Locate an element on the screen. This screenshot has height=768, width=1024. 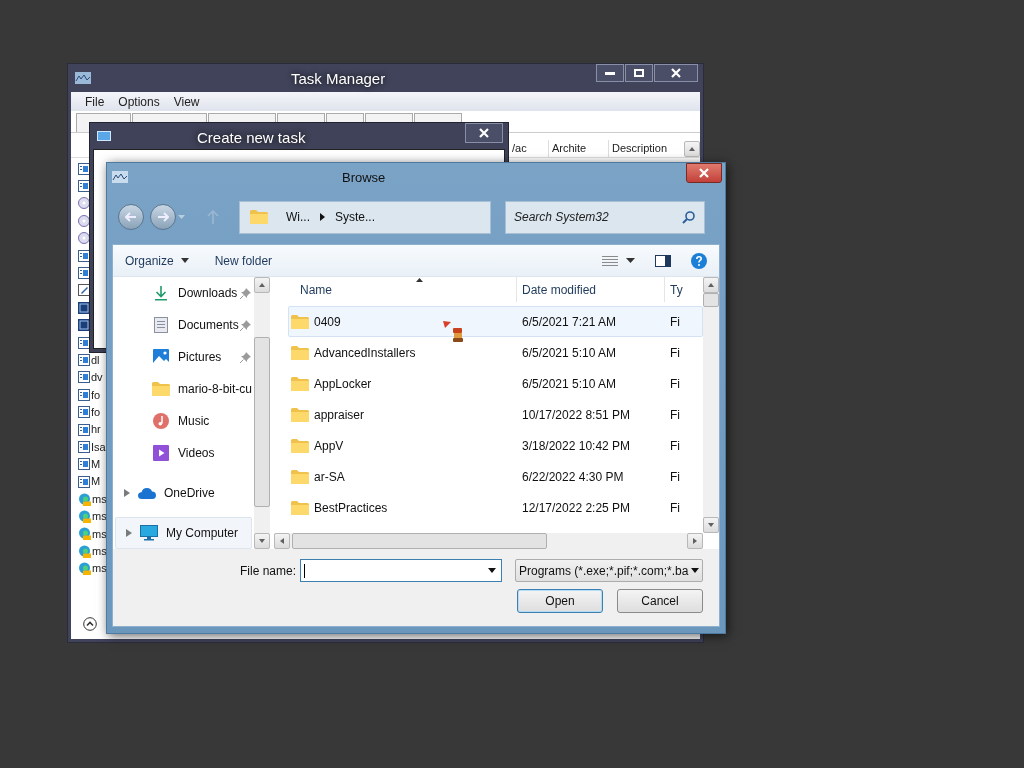
process-name: fo is located at coordinates (96, 412).